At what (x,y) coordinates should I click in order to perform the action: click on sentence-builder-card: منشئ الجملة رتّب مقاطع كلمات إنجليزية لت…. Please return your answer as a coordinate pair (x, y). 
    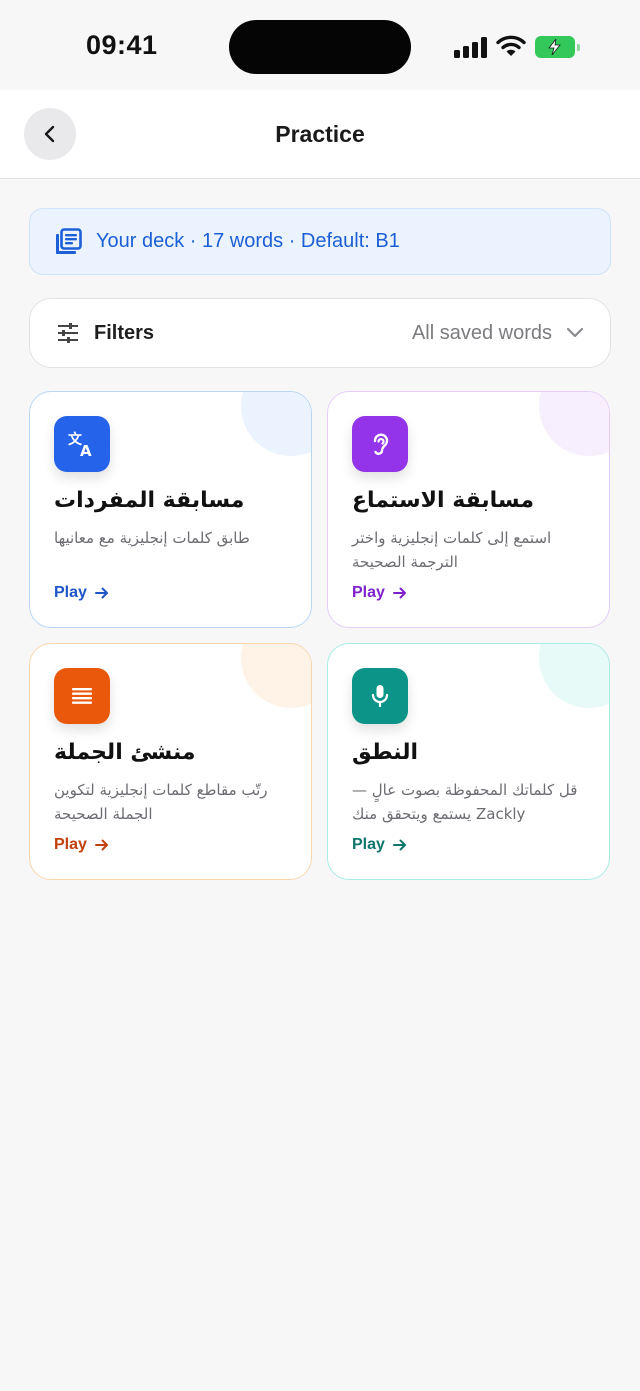
    Looking at the image, I should click on (170, 761).